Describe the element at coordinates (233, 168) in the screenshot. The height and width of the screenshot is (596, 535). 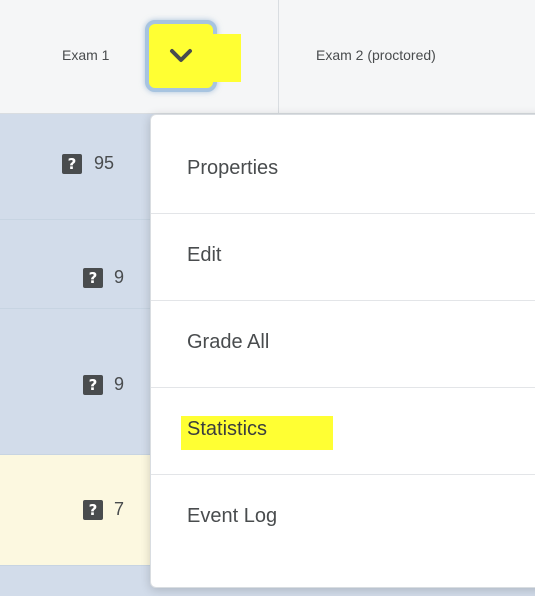
I see `menu-item-label: Properties` at that location.